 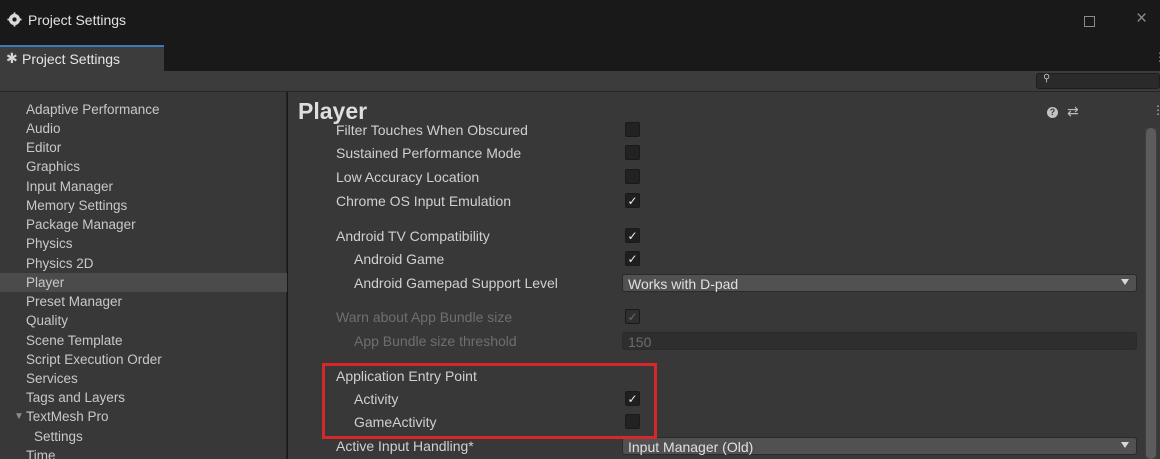 What do you see at coordinates (405, 446) in the screenshot?
I see `row-label: Active Input Handling*` at bounding box center [405, 446].